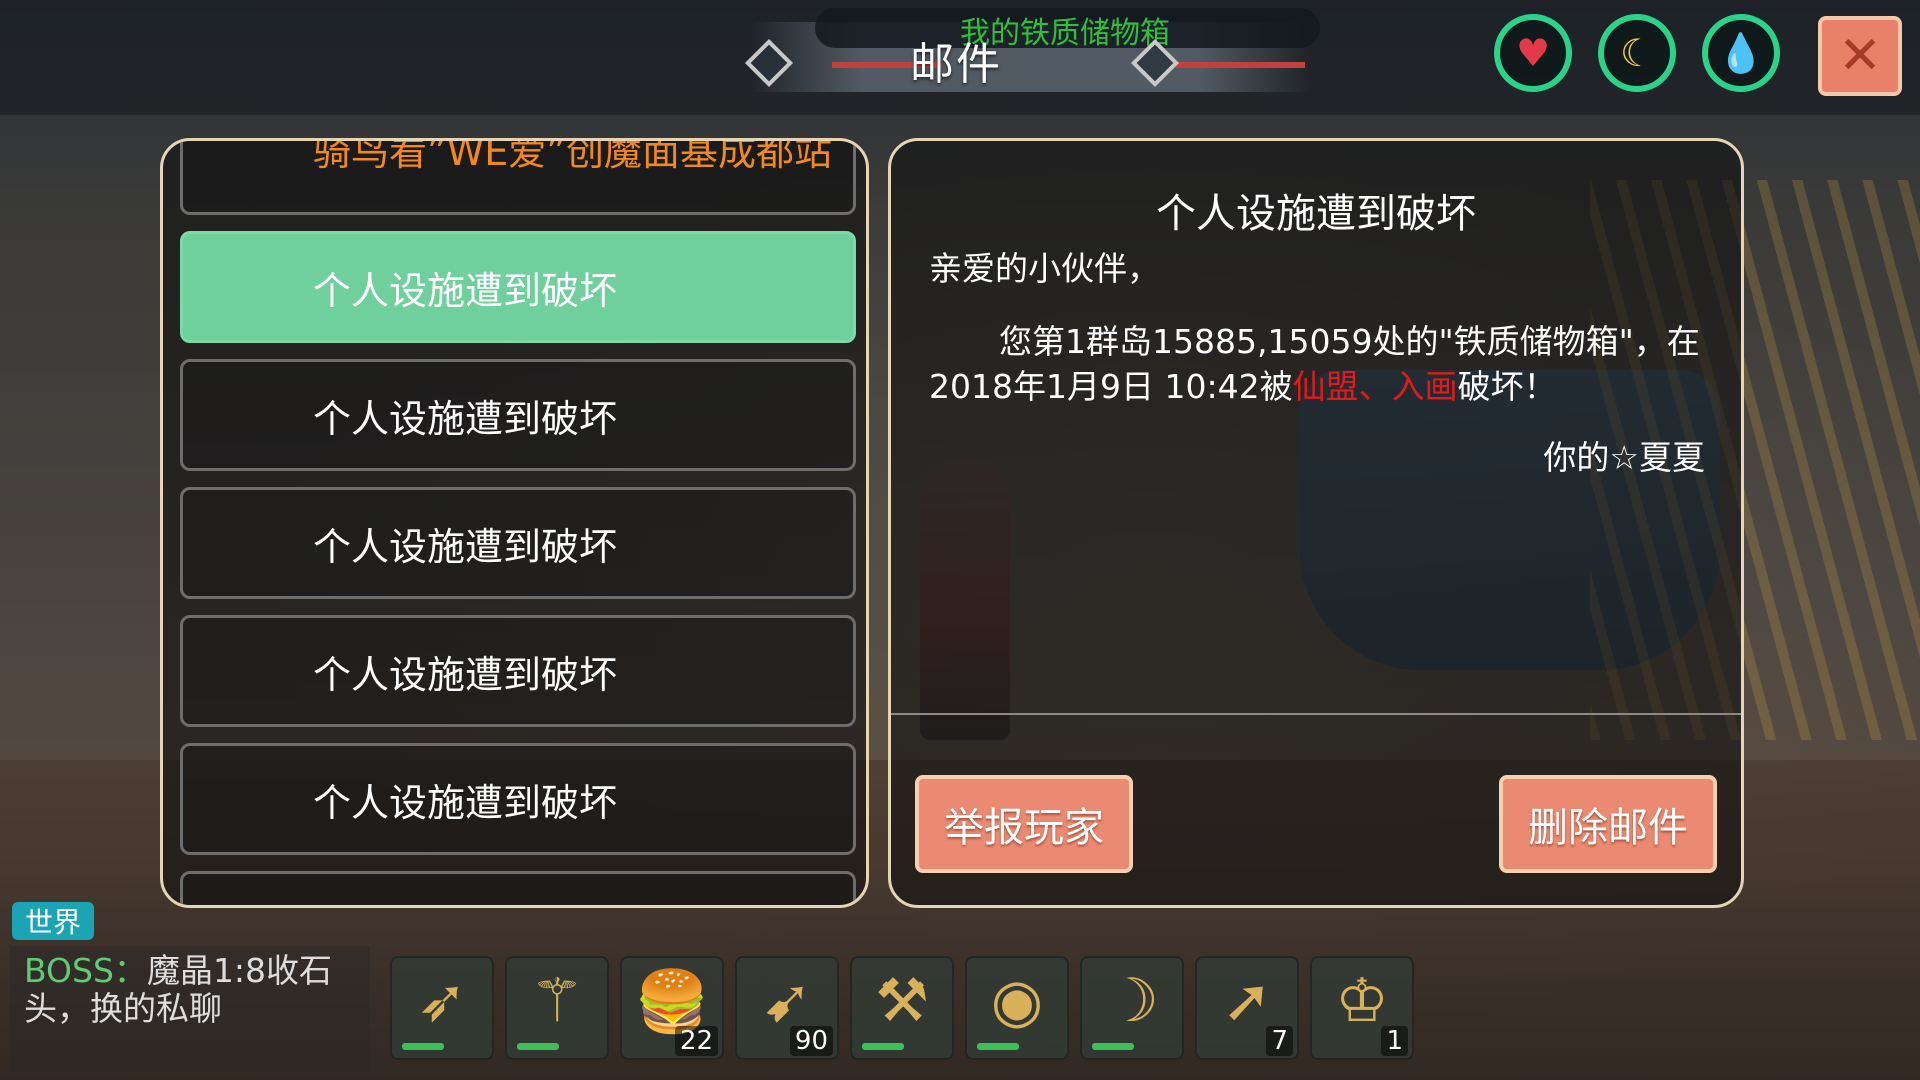 The height and width of the screenshot is (1080, 1920). I want to click on item-count: 90, so click(811, 1041).